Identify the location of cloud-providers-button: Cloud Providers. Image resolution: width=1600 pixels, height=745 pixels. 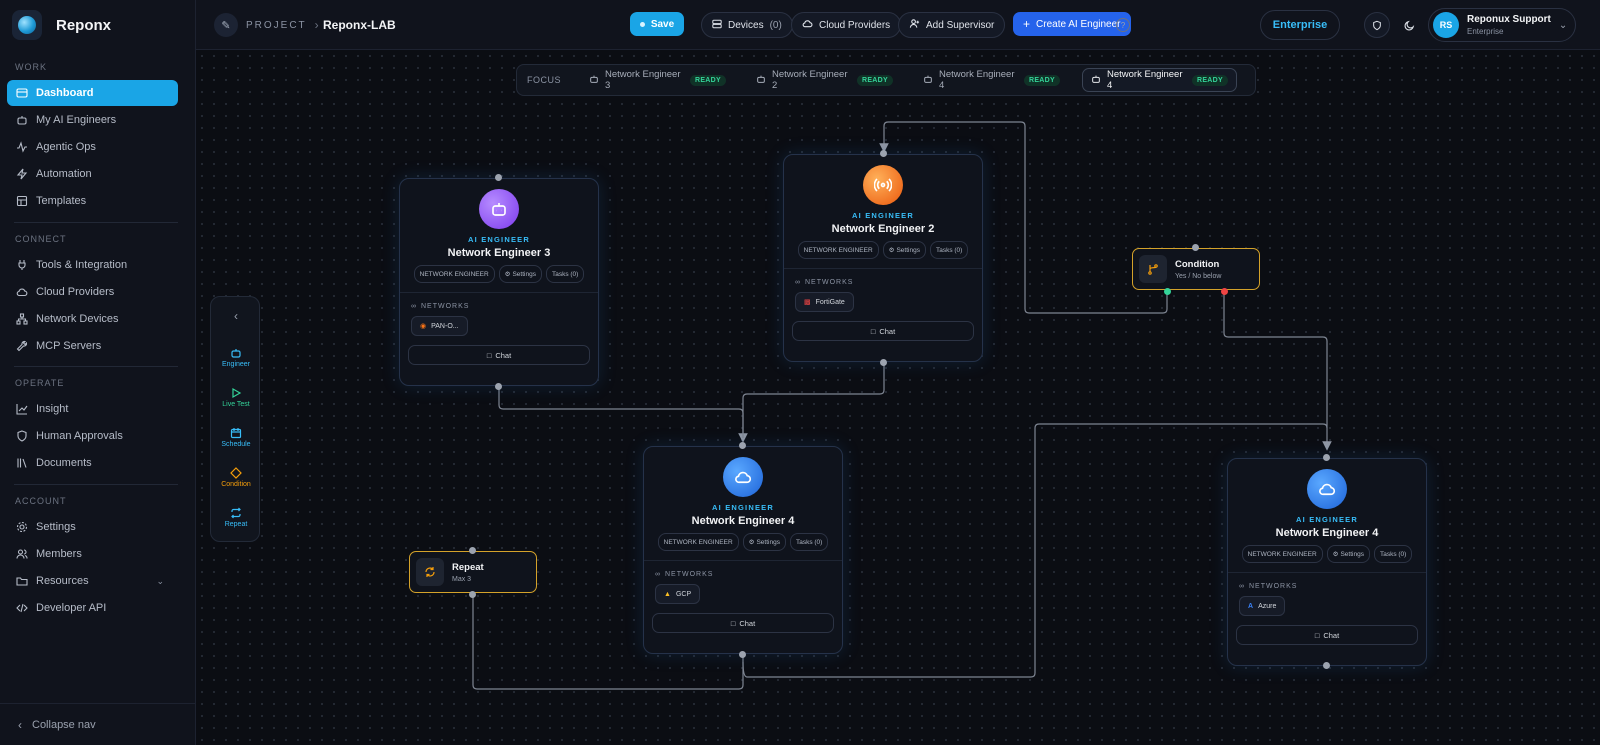
(846, 25).